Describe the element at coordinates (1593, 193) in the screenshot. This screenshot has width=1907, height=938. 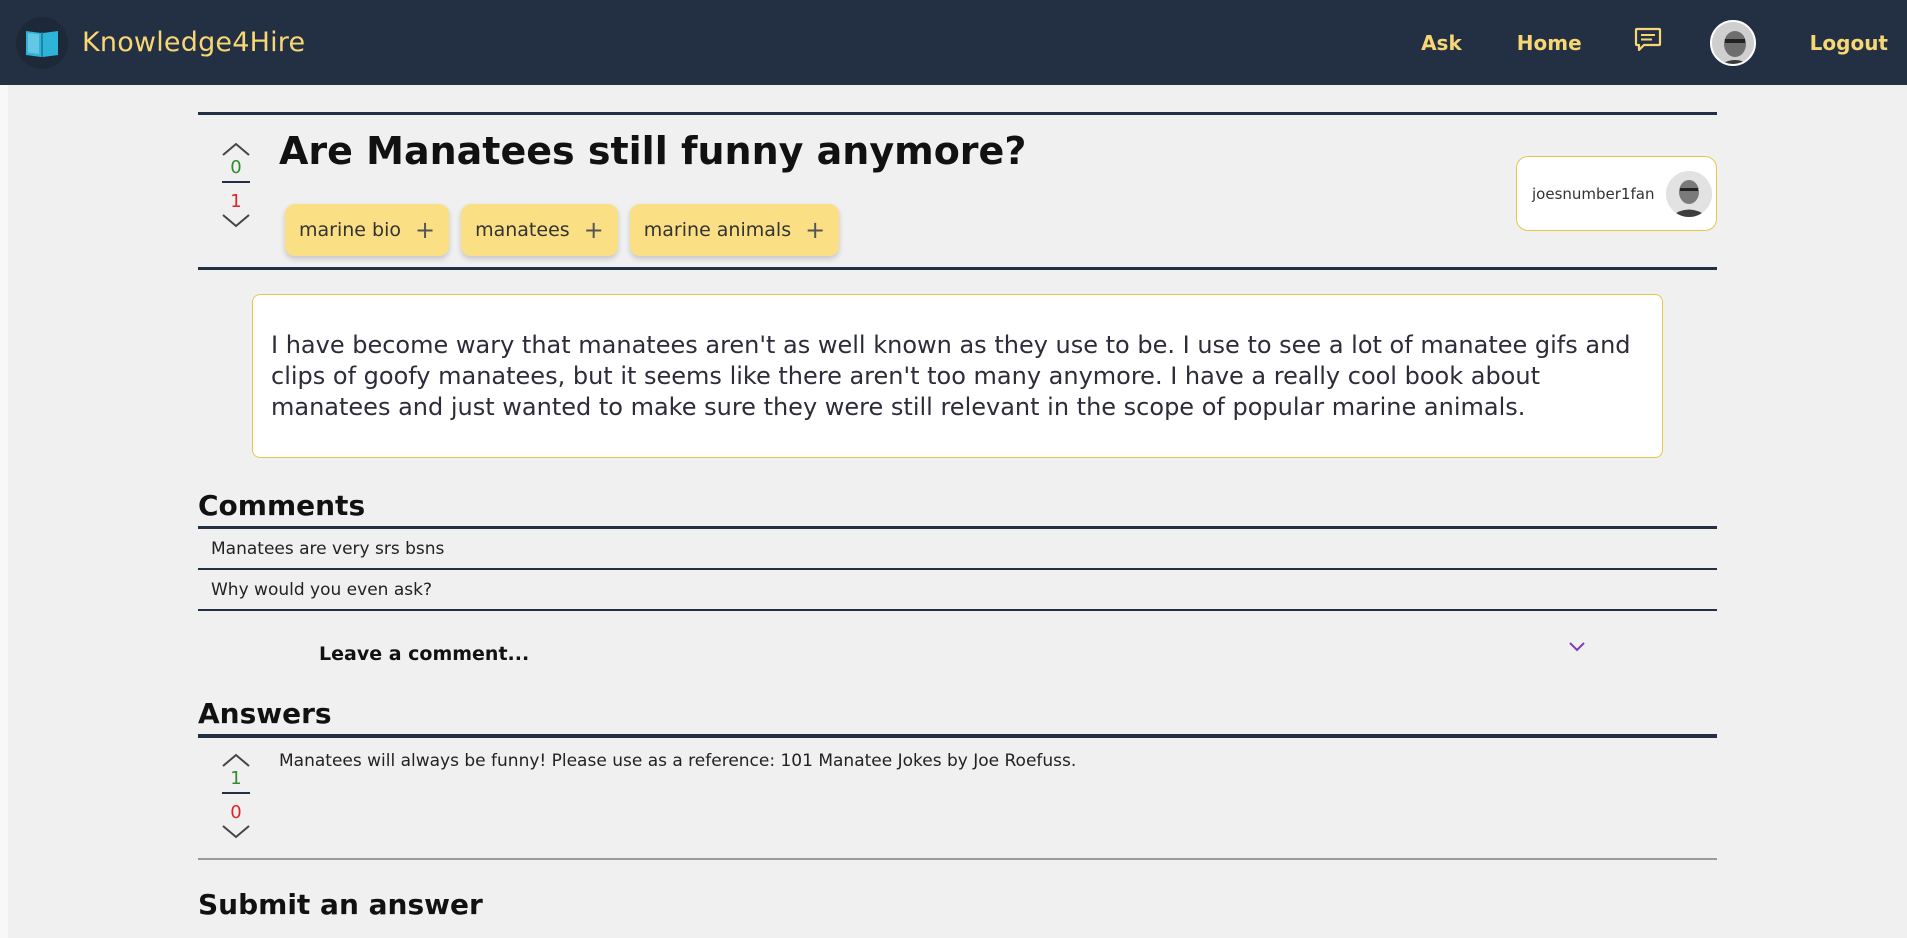
I see `author-name: joesnumber1fan` at that location.